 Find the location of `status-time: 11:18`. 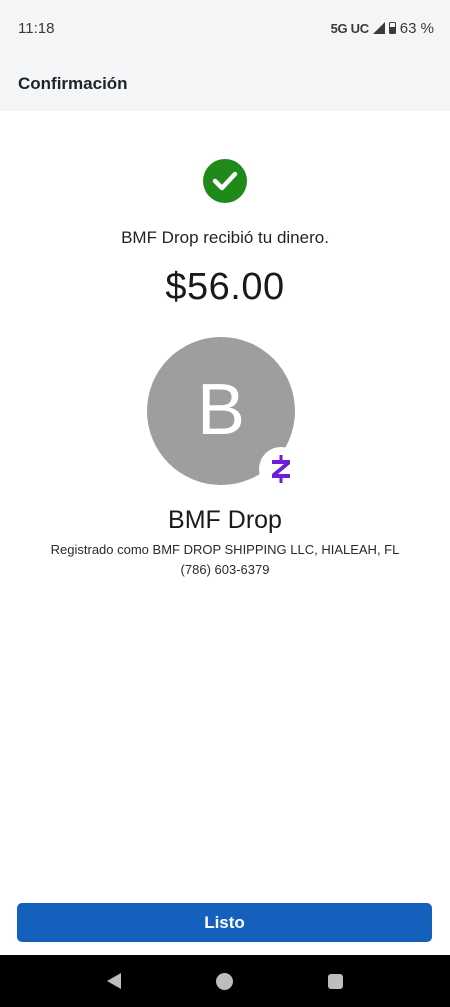

status-time: 11:18 is located at coordinates (36, 28).